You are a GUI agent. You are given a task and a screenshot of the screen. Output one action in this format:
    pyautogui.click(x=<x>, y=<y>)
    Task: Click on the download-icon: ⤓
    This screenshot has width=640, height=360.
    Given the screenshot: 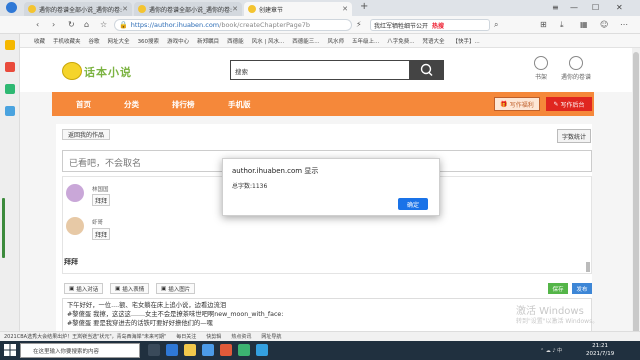 What is the action you would take?
    pyautogui.click(x=562, y=25)
    